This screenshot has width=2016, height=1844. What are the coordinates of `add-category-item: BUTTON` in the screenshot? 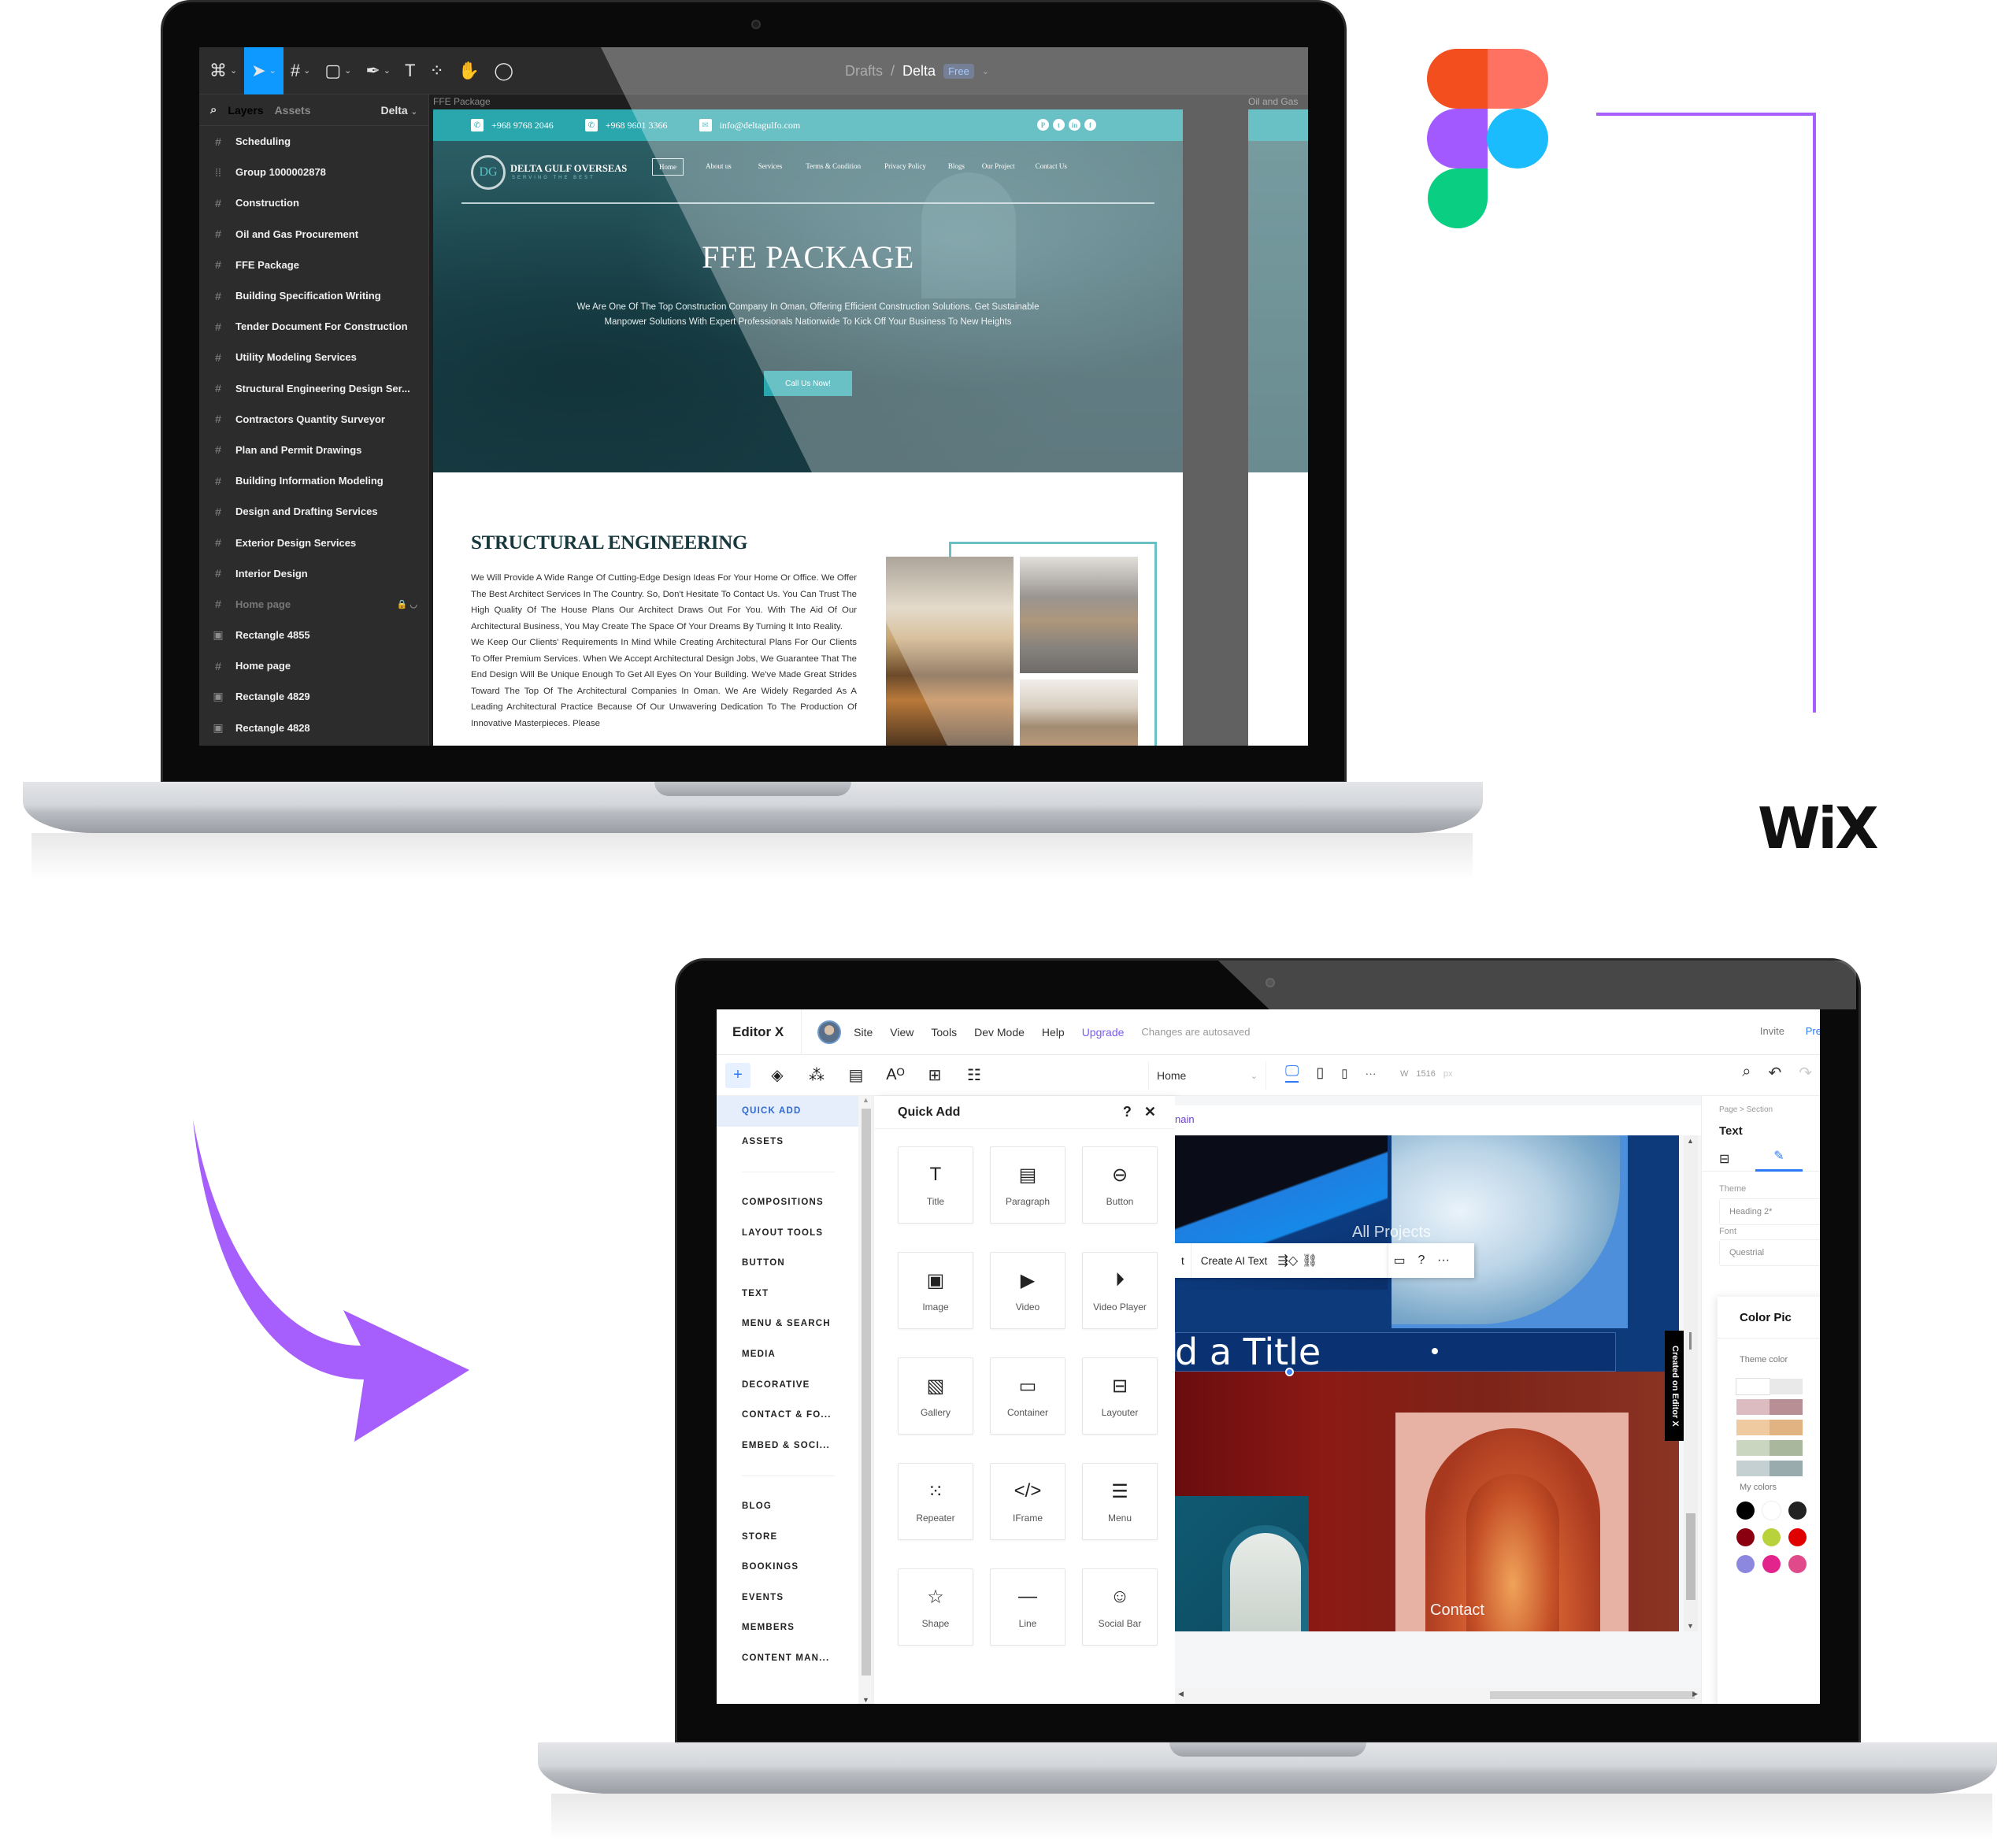 It's located at (787, 1264).